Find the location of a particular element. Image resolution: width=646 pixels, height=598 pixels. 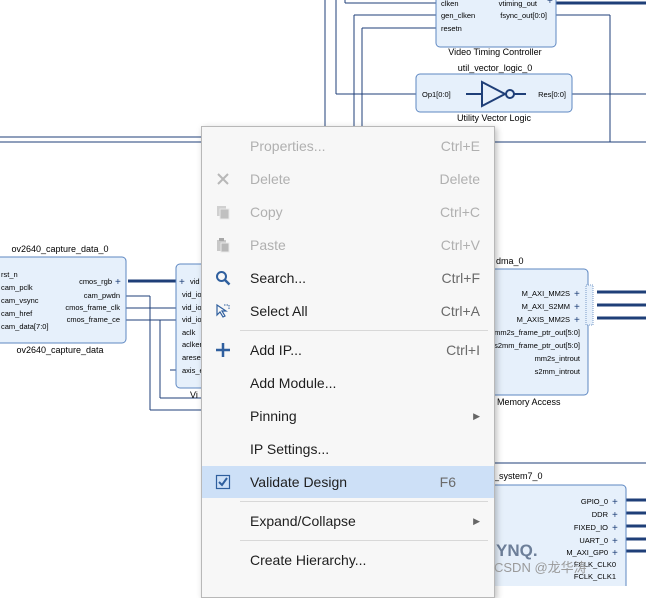

ov-port-cam-vsync: cam_vsync is located at coordinates (20, 300).